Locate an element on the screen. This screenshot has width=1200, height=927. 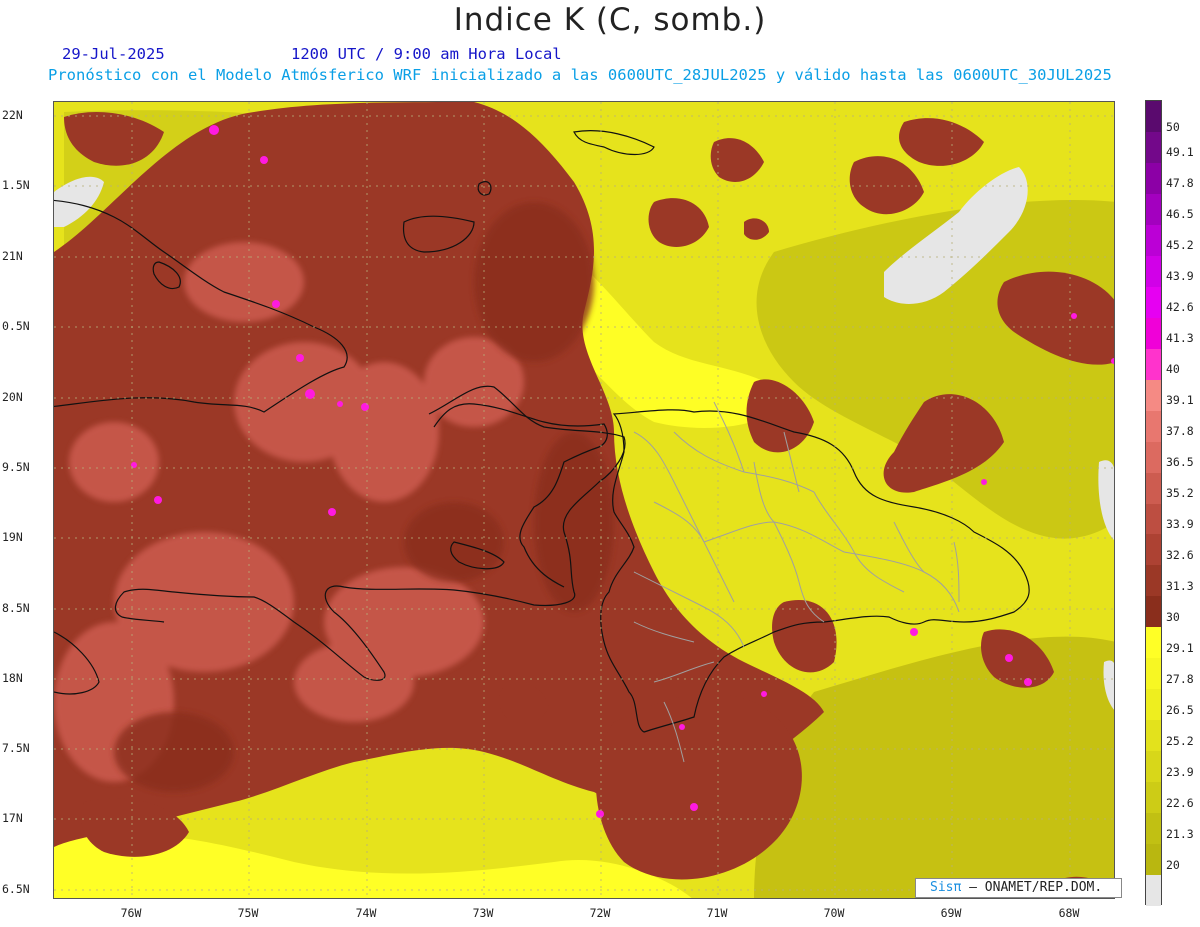
lat-label: 20N is located at coordinates (12, 397).